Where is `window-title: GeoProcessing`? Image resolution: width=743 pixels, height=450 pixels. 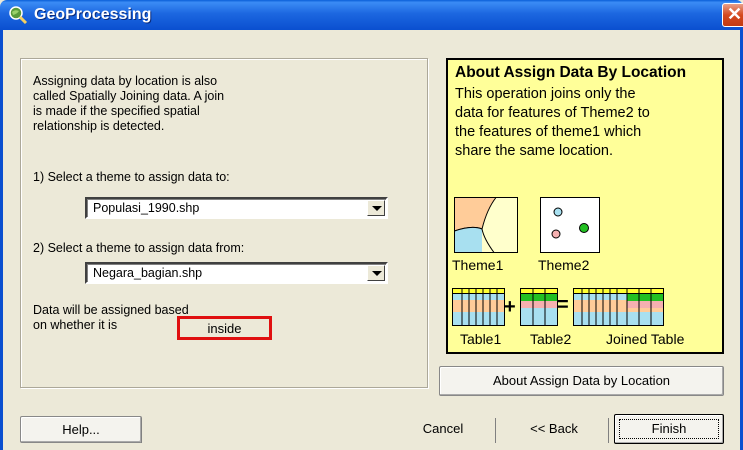 window-title: GeoProcessing is located at coordinates (93, 14).